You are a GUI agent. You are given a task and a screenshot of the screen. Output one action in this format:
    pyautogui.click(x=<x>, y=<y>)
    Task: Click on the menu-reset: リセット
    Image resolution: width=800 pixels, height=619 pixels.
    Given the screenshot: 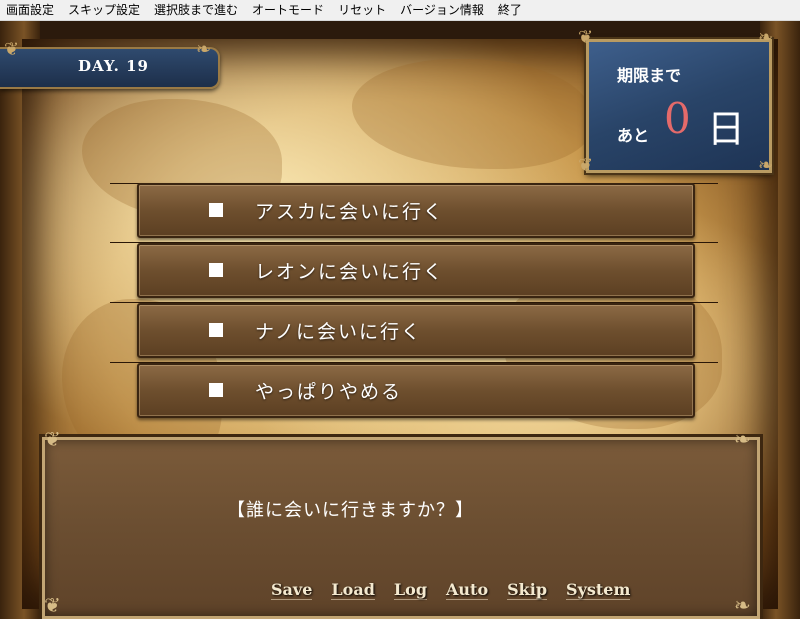 What is the action you would take?
    pyautogui.click(x=362, y=10)
    